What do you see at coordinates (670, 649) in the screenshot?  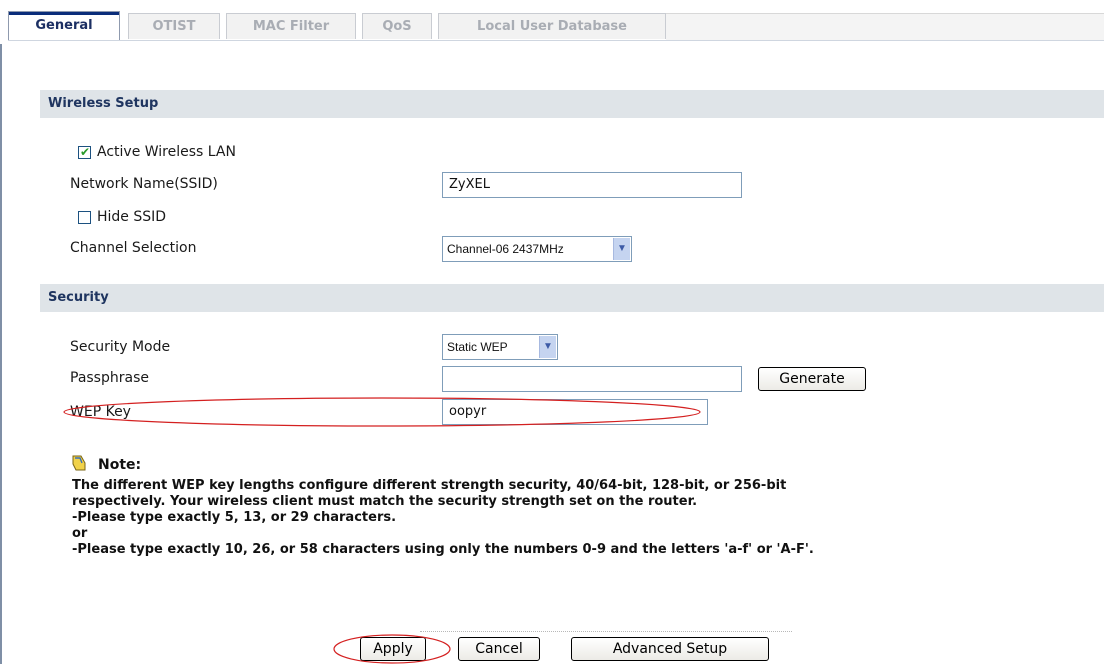 I see `advanced-setup-button: Advanced Setup` at bounding box center [670, 649].